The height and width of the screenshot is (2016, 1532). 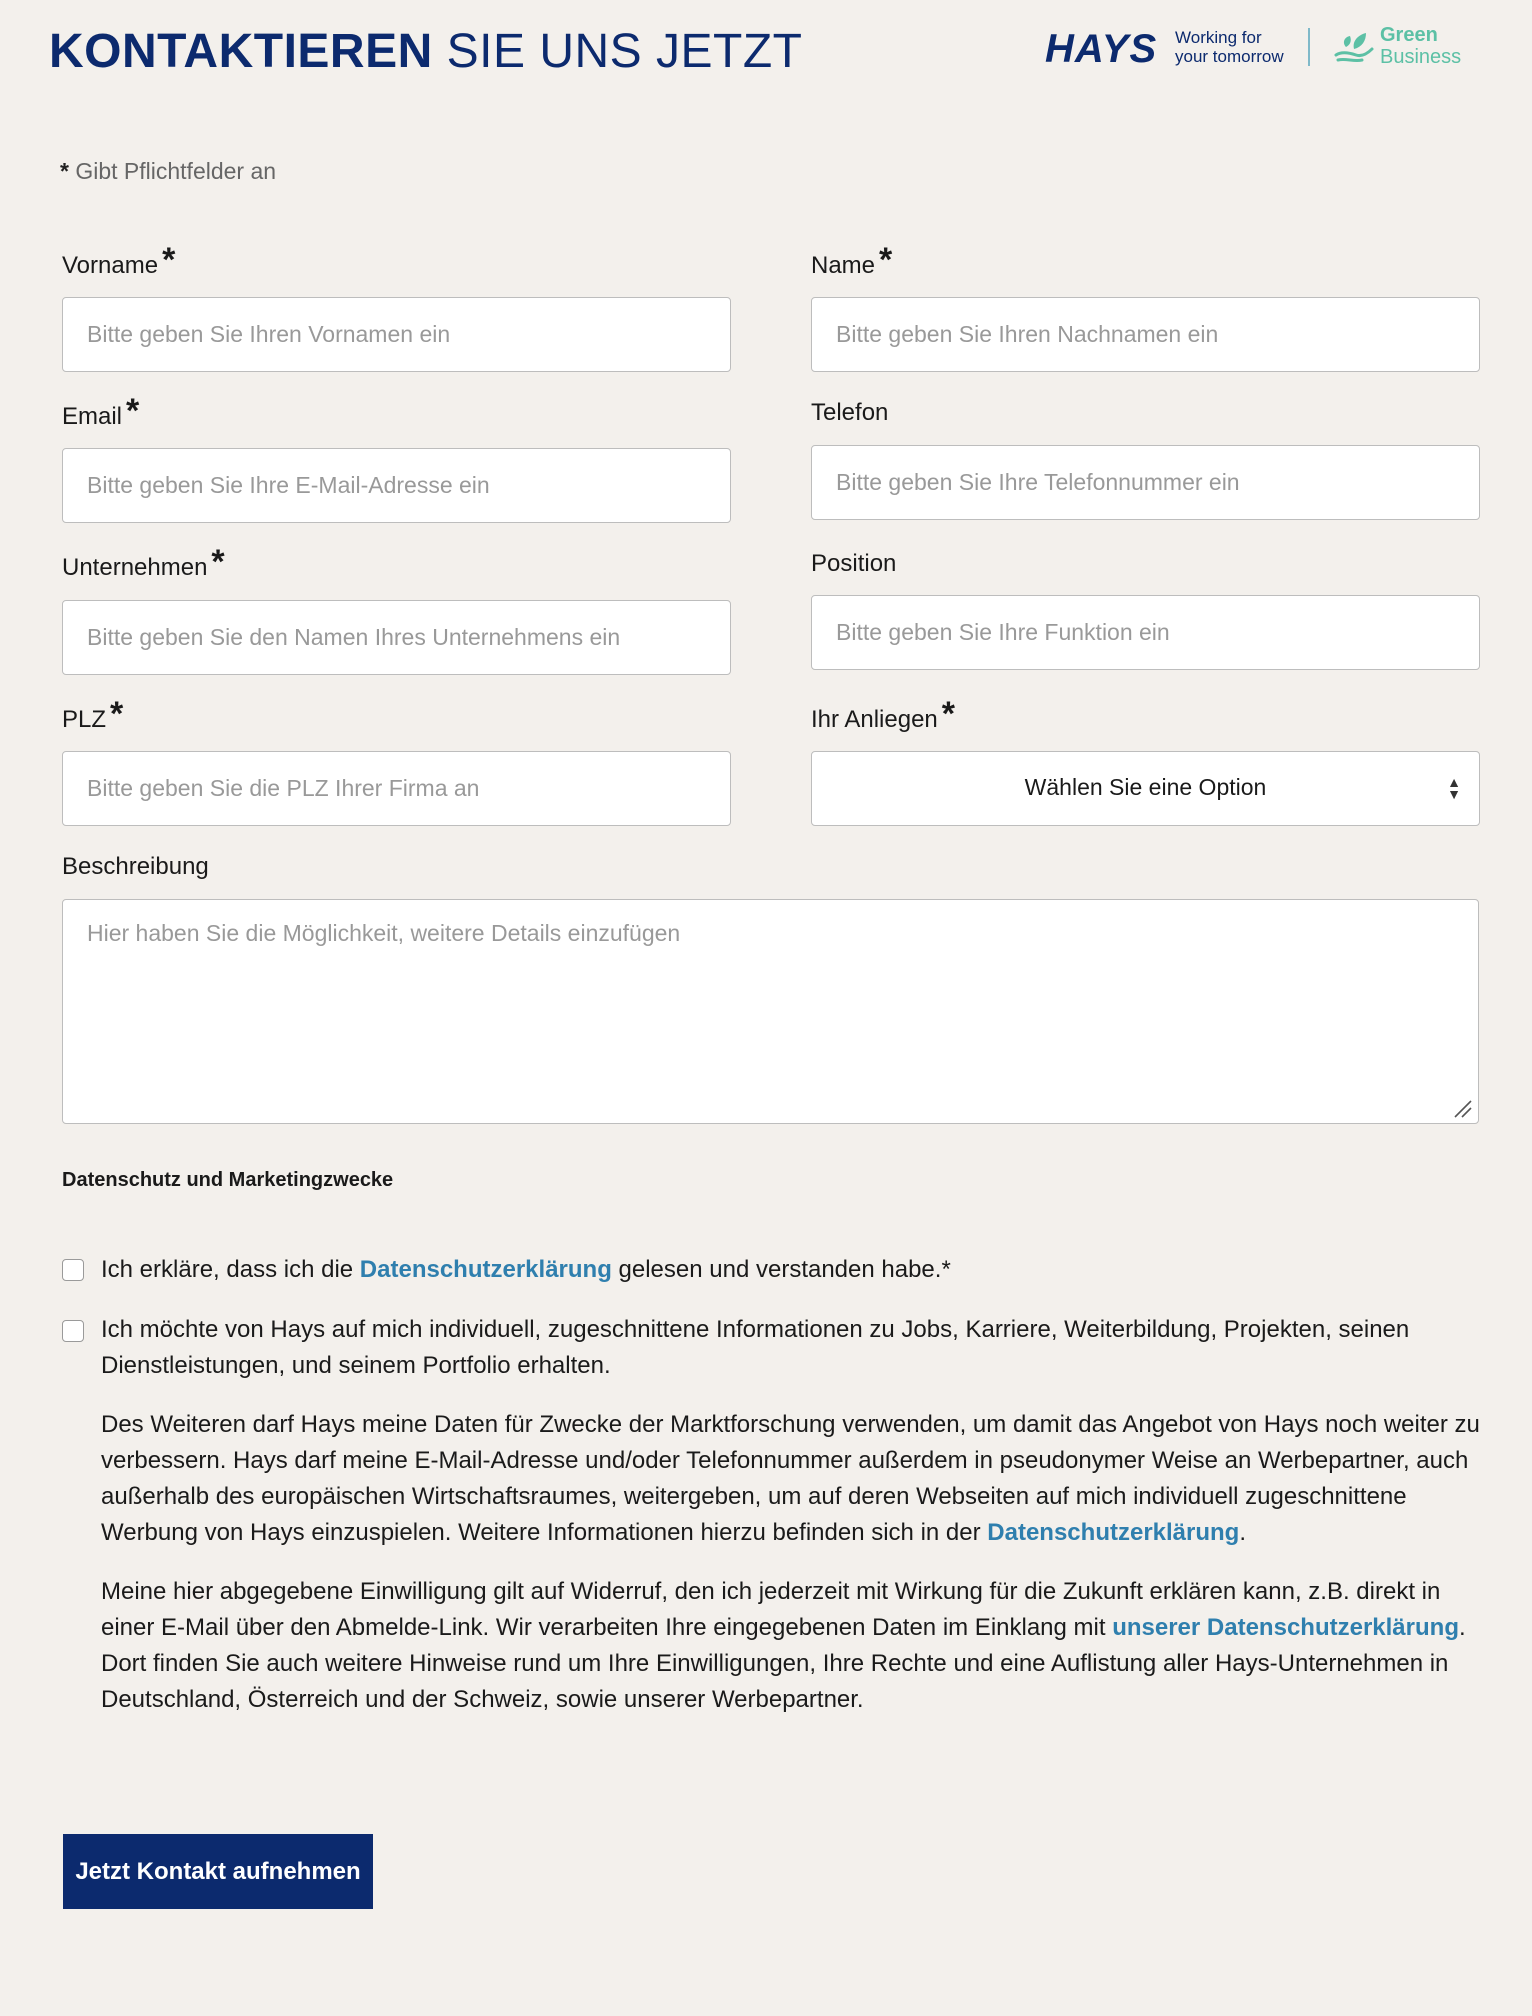 I want to click on green-line1: Green, so click(x=1409, y=35).